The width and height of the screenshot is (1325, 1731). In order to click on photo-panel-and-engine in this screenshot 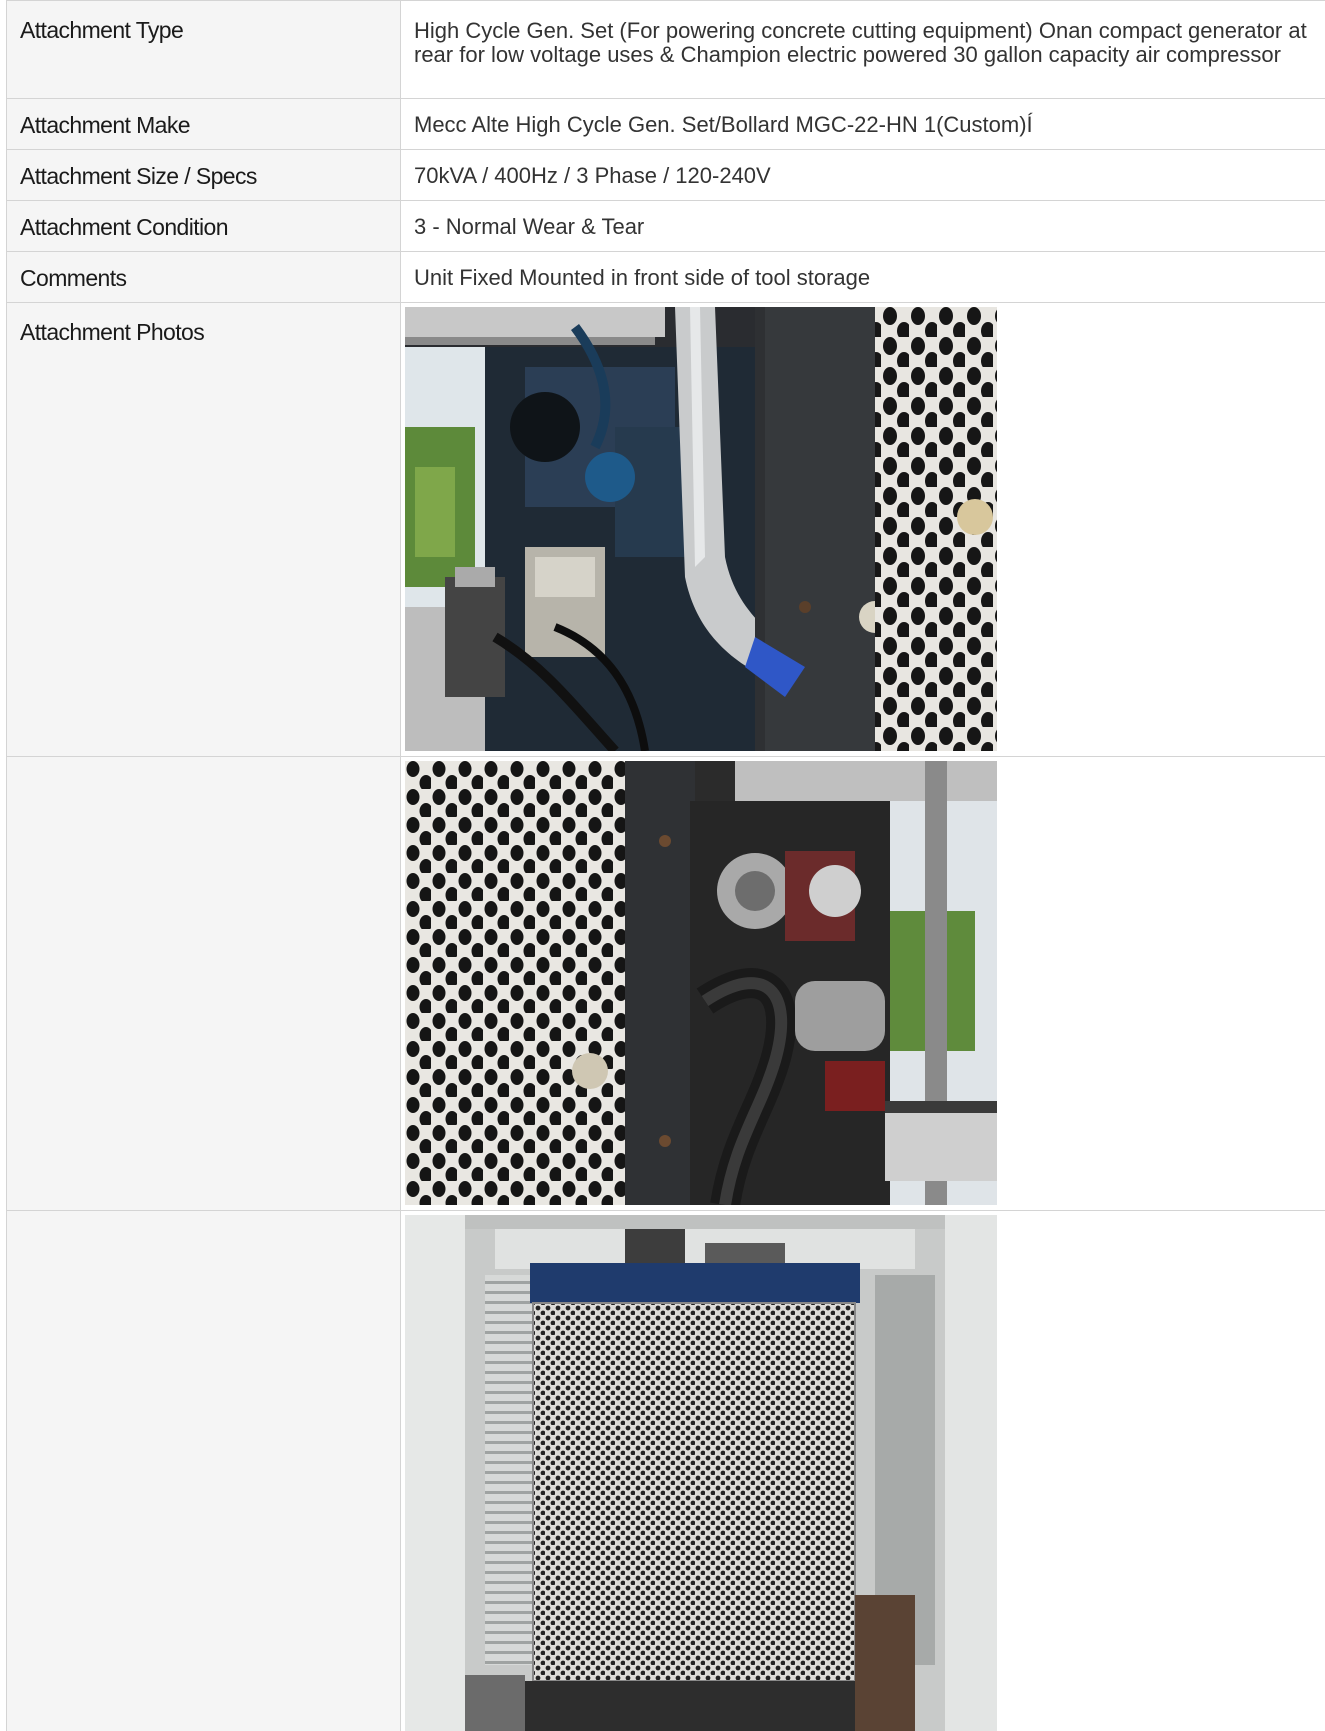, I will do `click(701, 983)`.